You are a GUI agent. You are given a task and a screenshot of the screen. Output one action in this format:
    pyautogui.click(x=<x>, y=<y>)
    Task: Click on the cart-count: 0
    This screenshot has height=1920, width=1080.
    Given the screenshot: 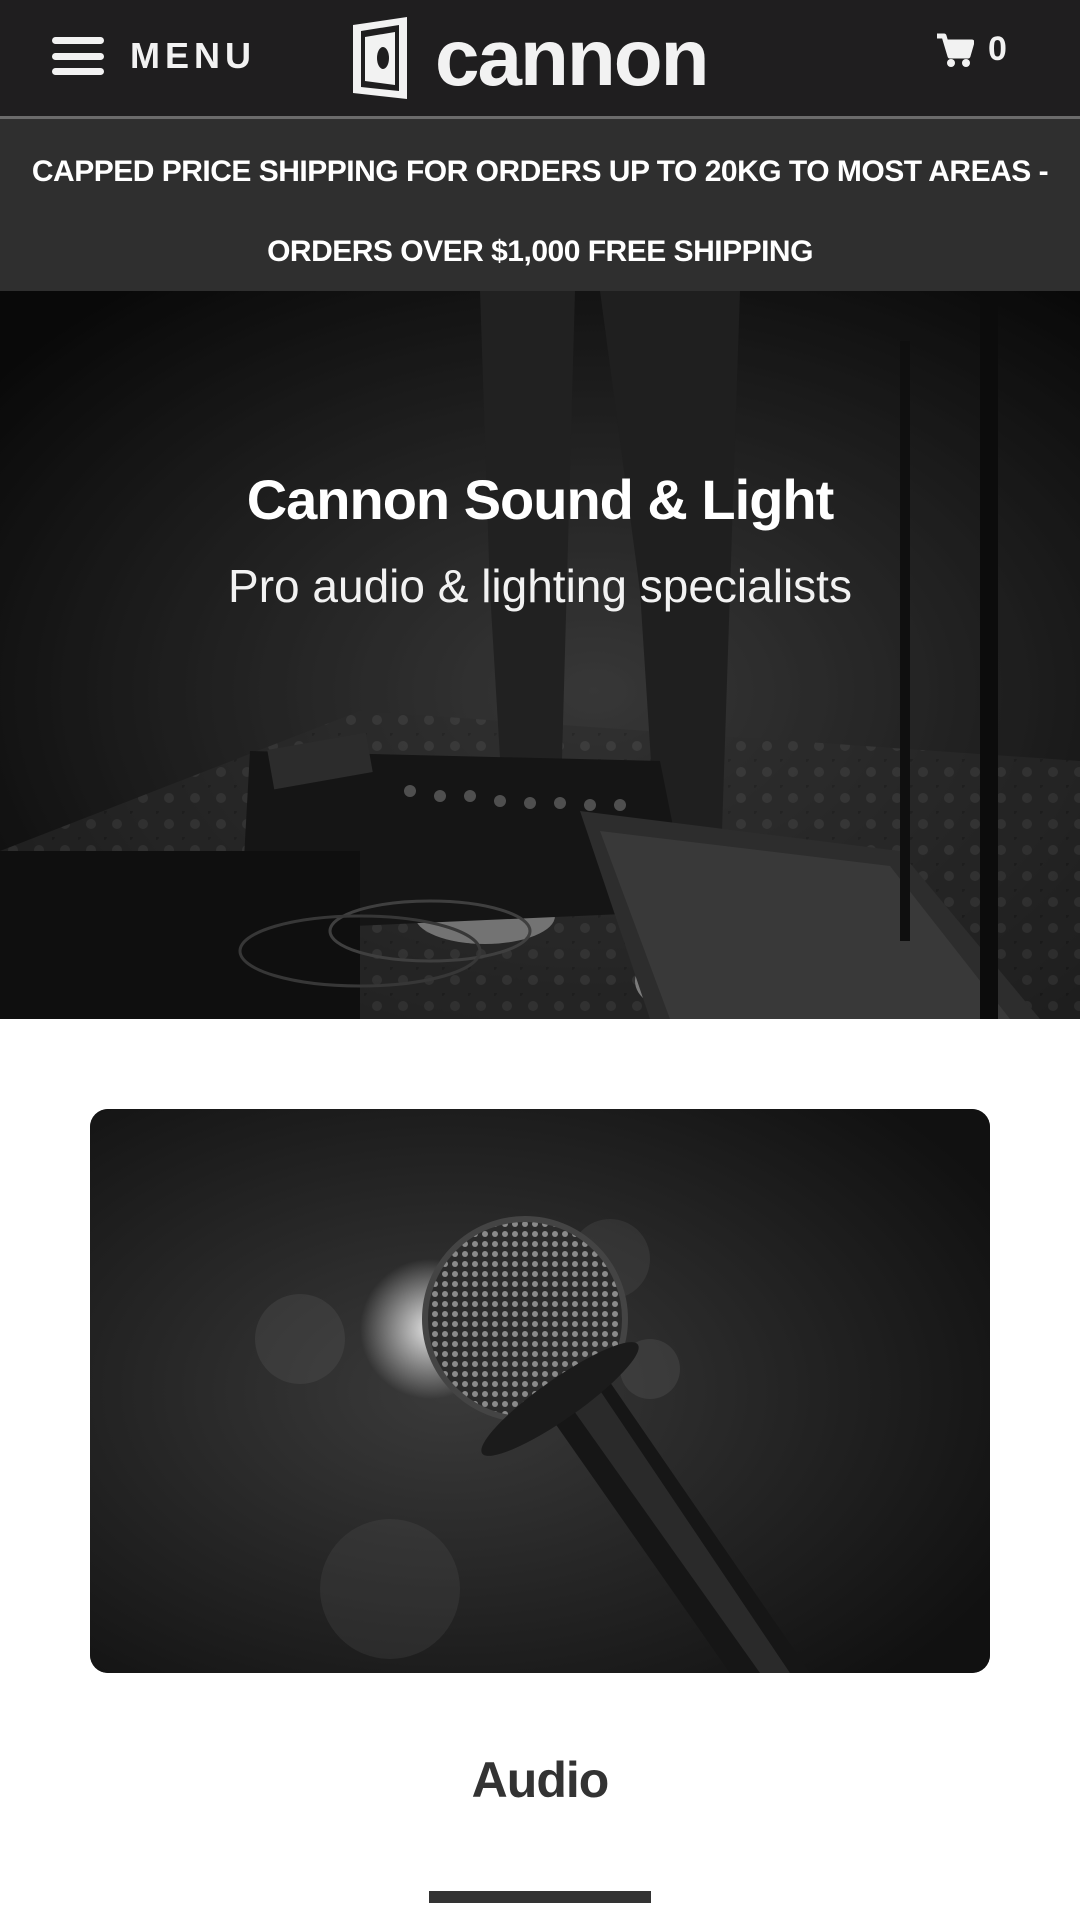 What is the action you would take?
    pyautogui.click(x=997, y=49)
    